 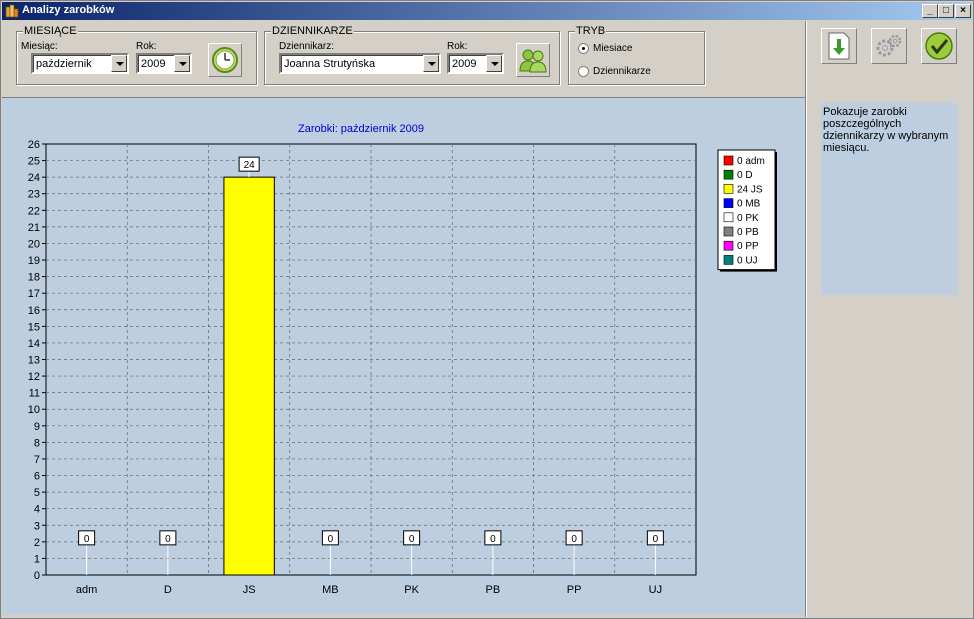 I want to click on y-tick-label: 4, so click(x=37, y=510).